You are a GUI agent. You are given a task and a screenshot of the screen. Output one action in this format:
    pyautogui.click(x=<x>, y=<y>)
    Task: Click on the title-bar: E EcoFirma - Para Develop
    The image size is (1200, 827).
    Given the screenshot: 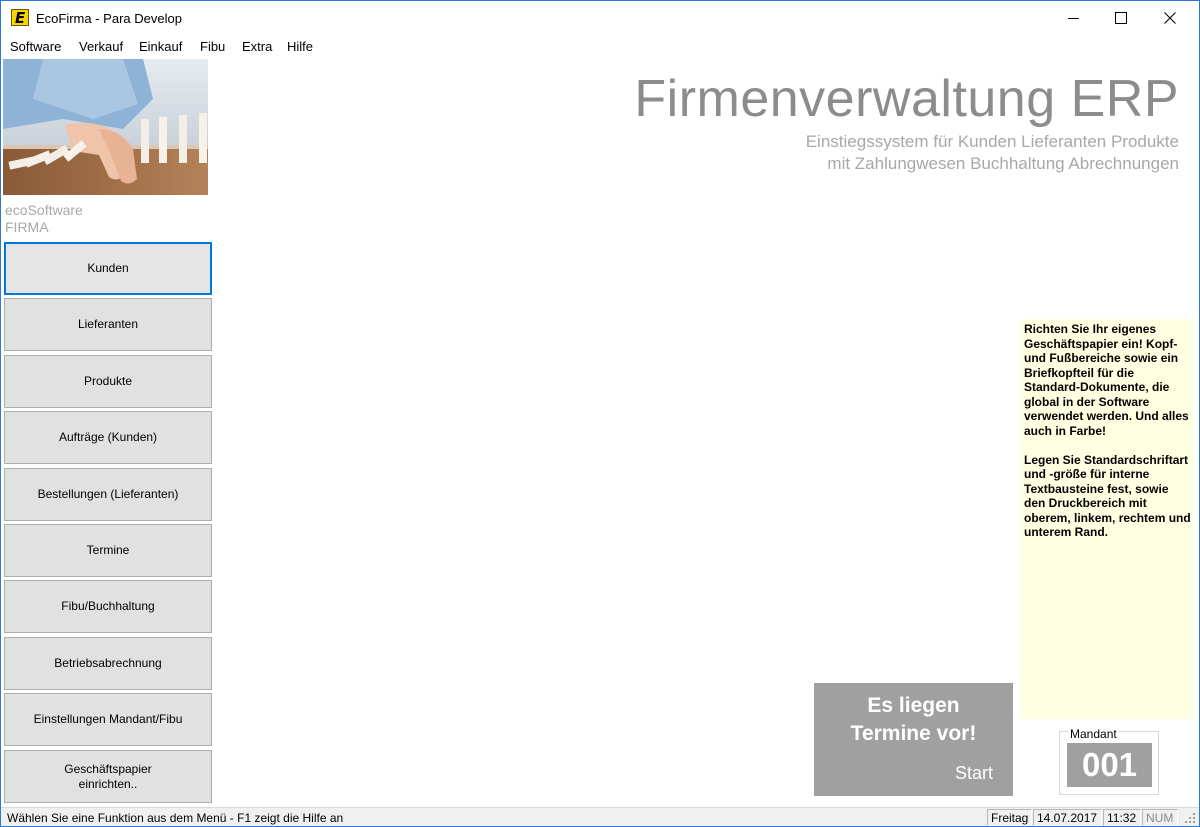 What is the action you would take?
    pyautogui.click(x=600, y=18)
    